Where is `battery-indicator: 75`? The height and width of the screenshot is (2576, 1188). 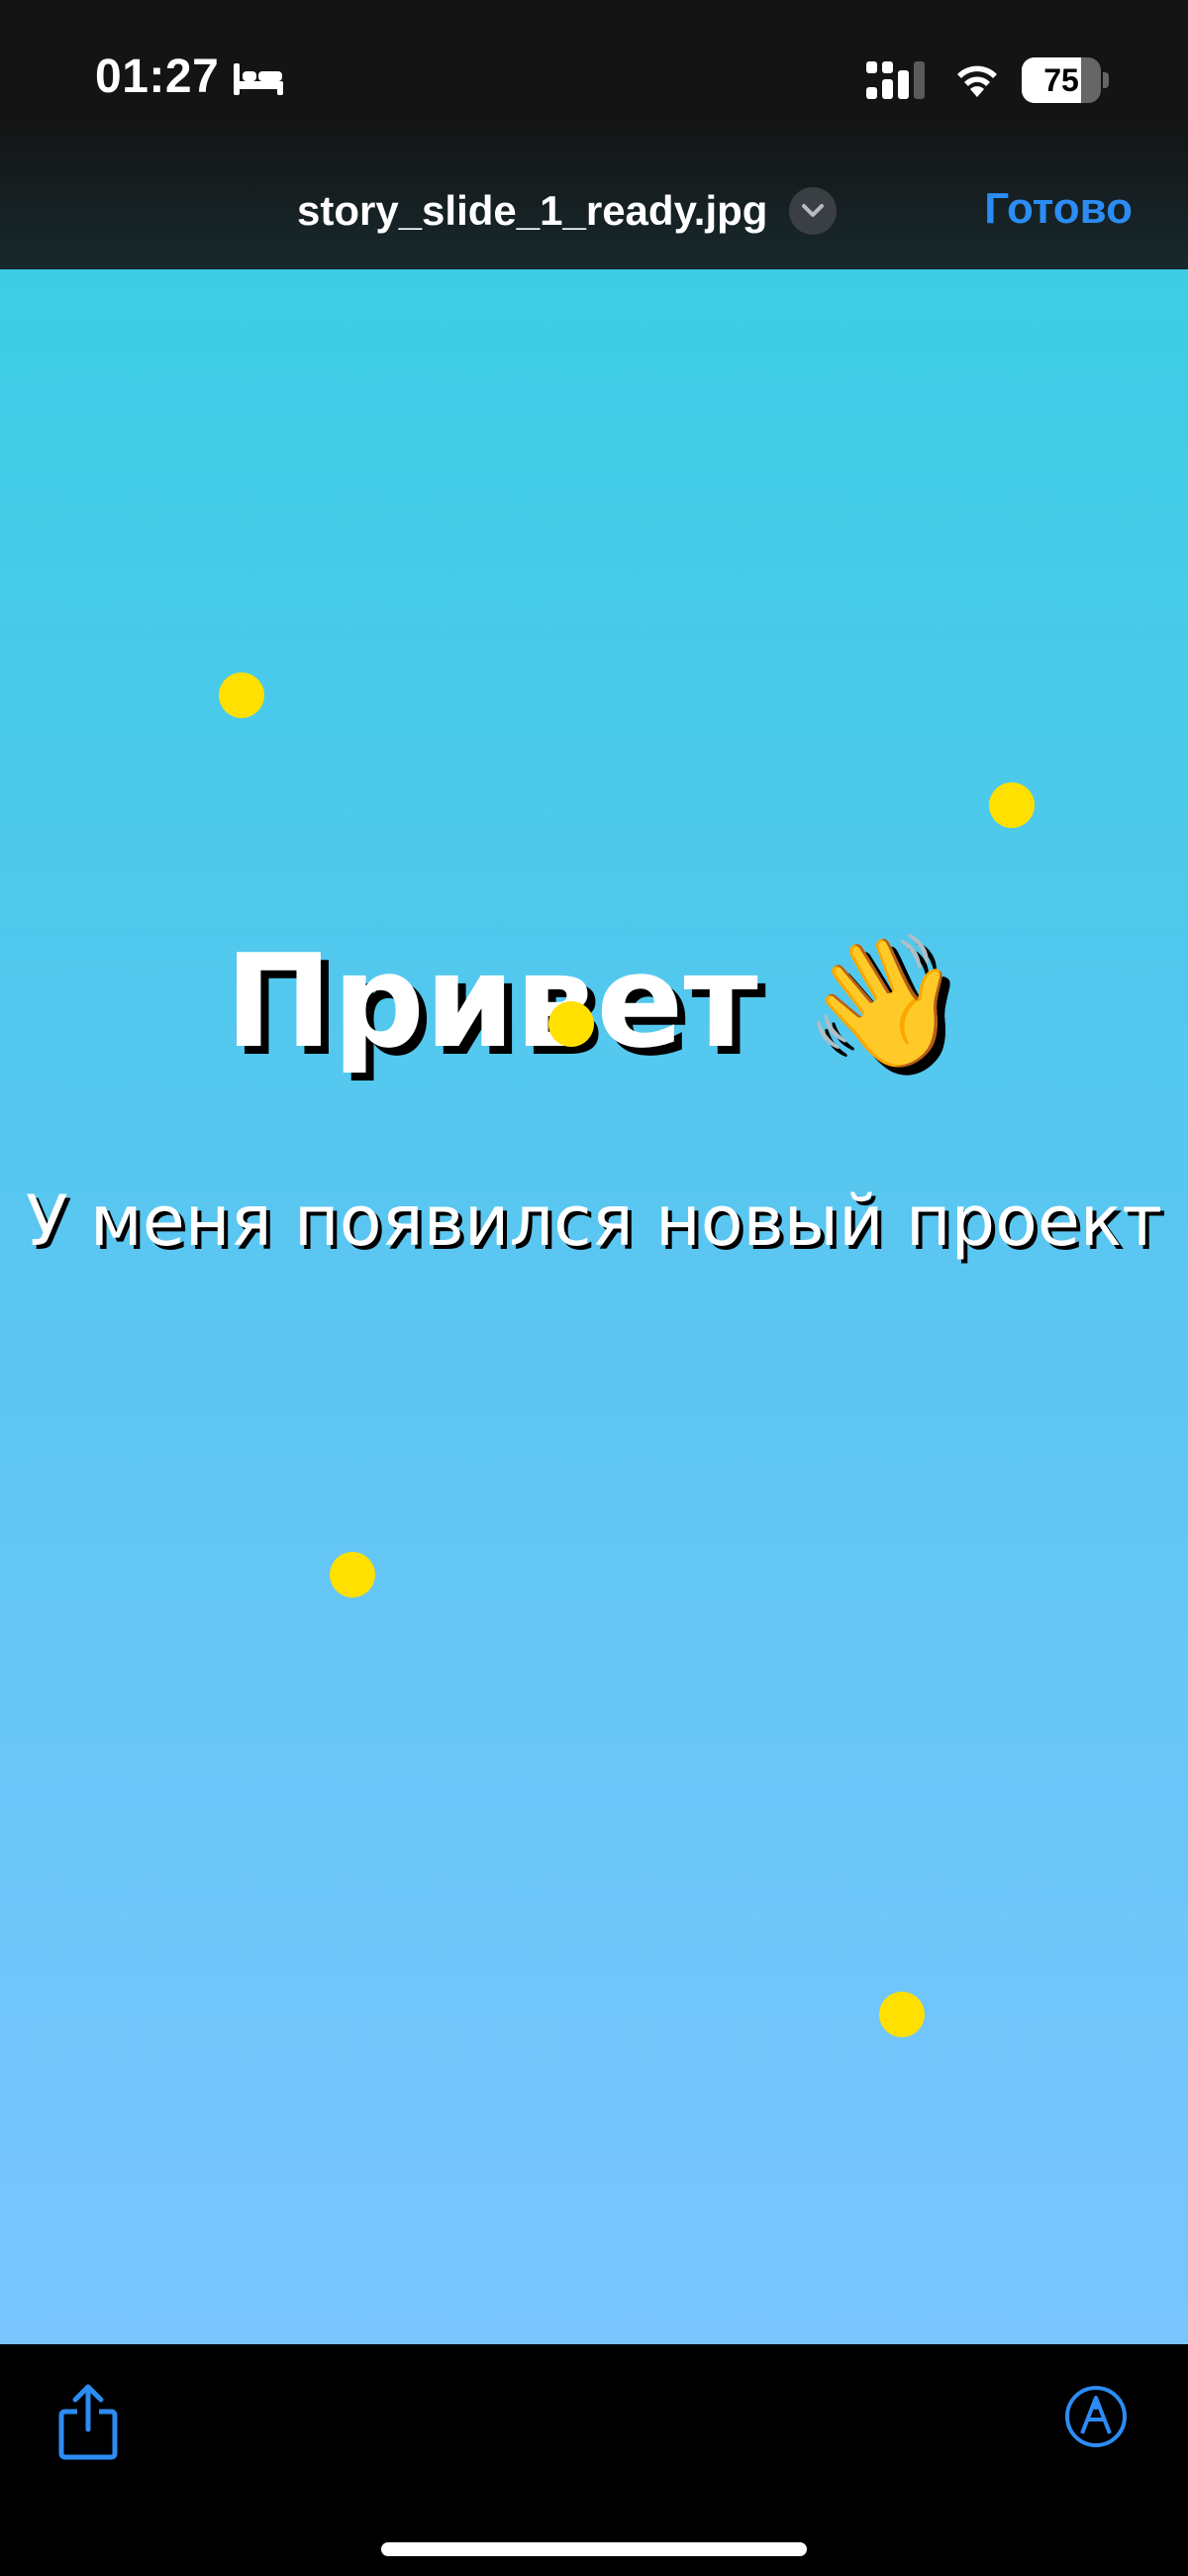
battery-indicator: 75 is located at coordinates (1065, 80).